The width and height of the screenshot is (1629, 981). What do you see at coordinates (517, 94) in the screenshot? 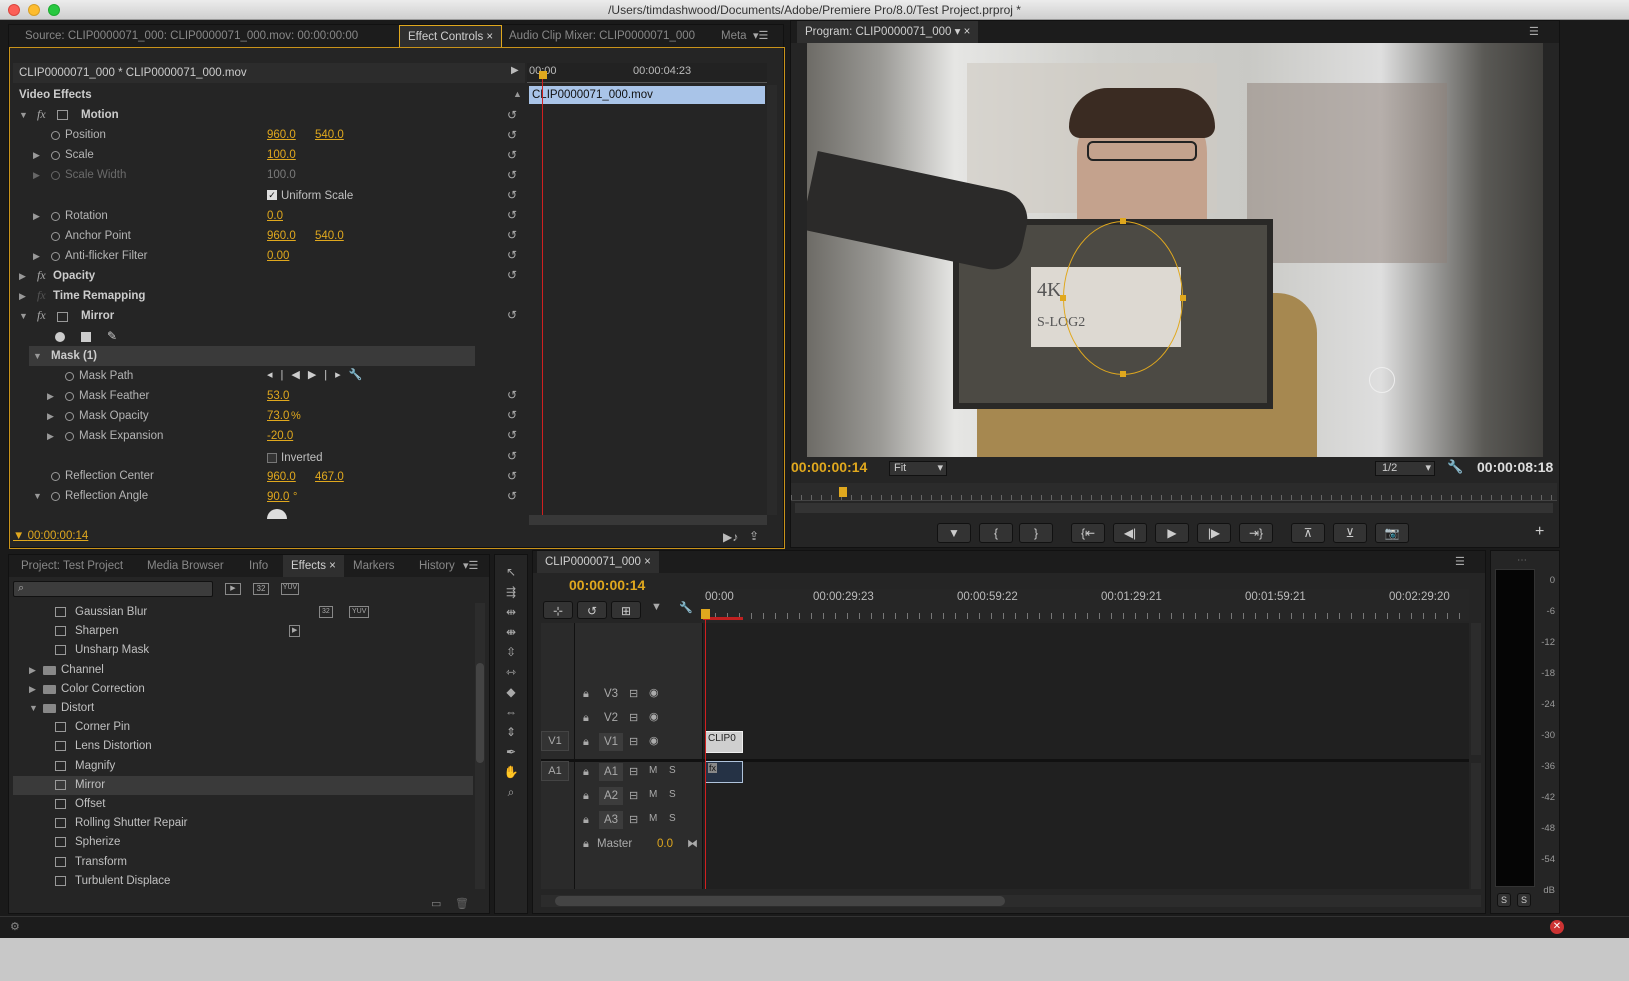
I see `collapse-icon: ▲` at bounding box center [517, 94].